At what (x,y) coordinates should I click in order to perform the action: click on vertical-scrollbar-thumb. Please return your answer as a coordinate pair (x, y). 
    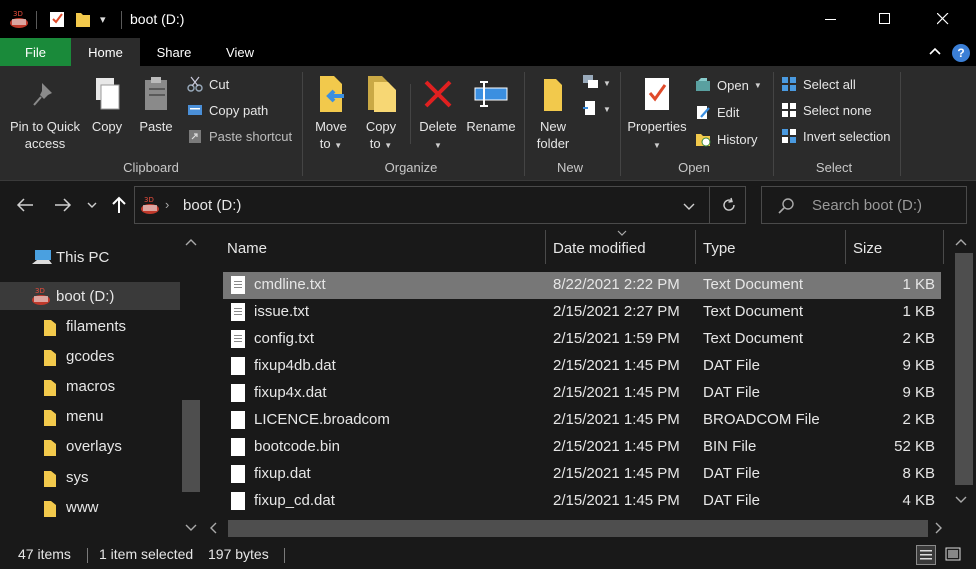
    Looking at the image, I should click on (964, 369).